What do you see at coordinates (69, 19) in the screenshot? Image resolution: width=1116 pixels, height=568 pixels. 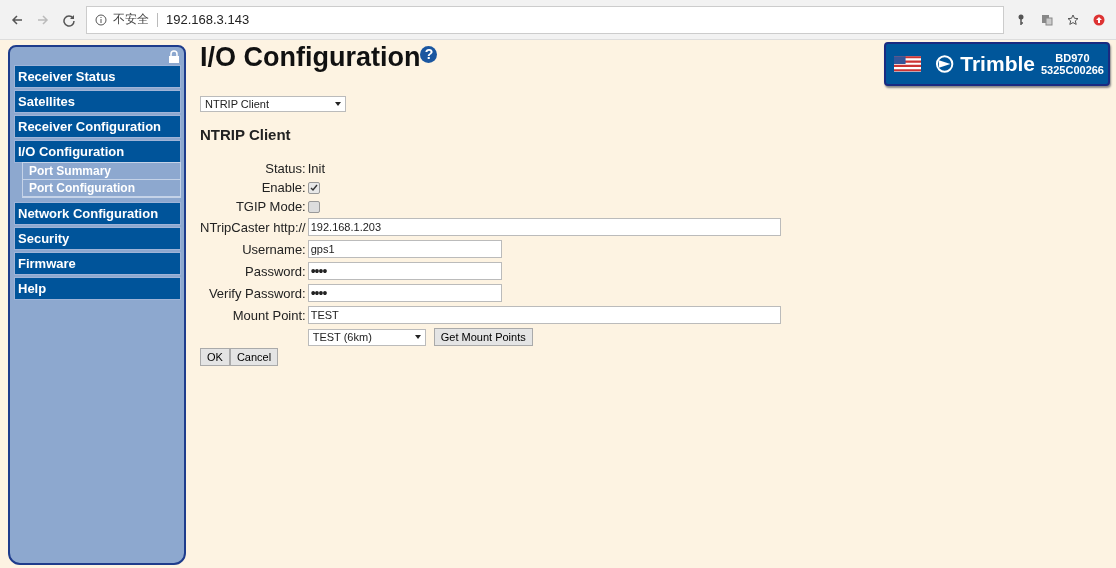 I see `reload-icon` at bounding box center [69, 19].